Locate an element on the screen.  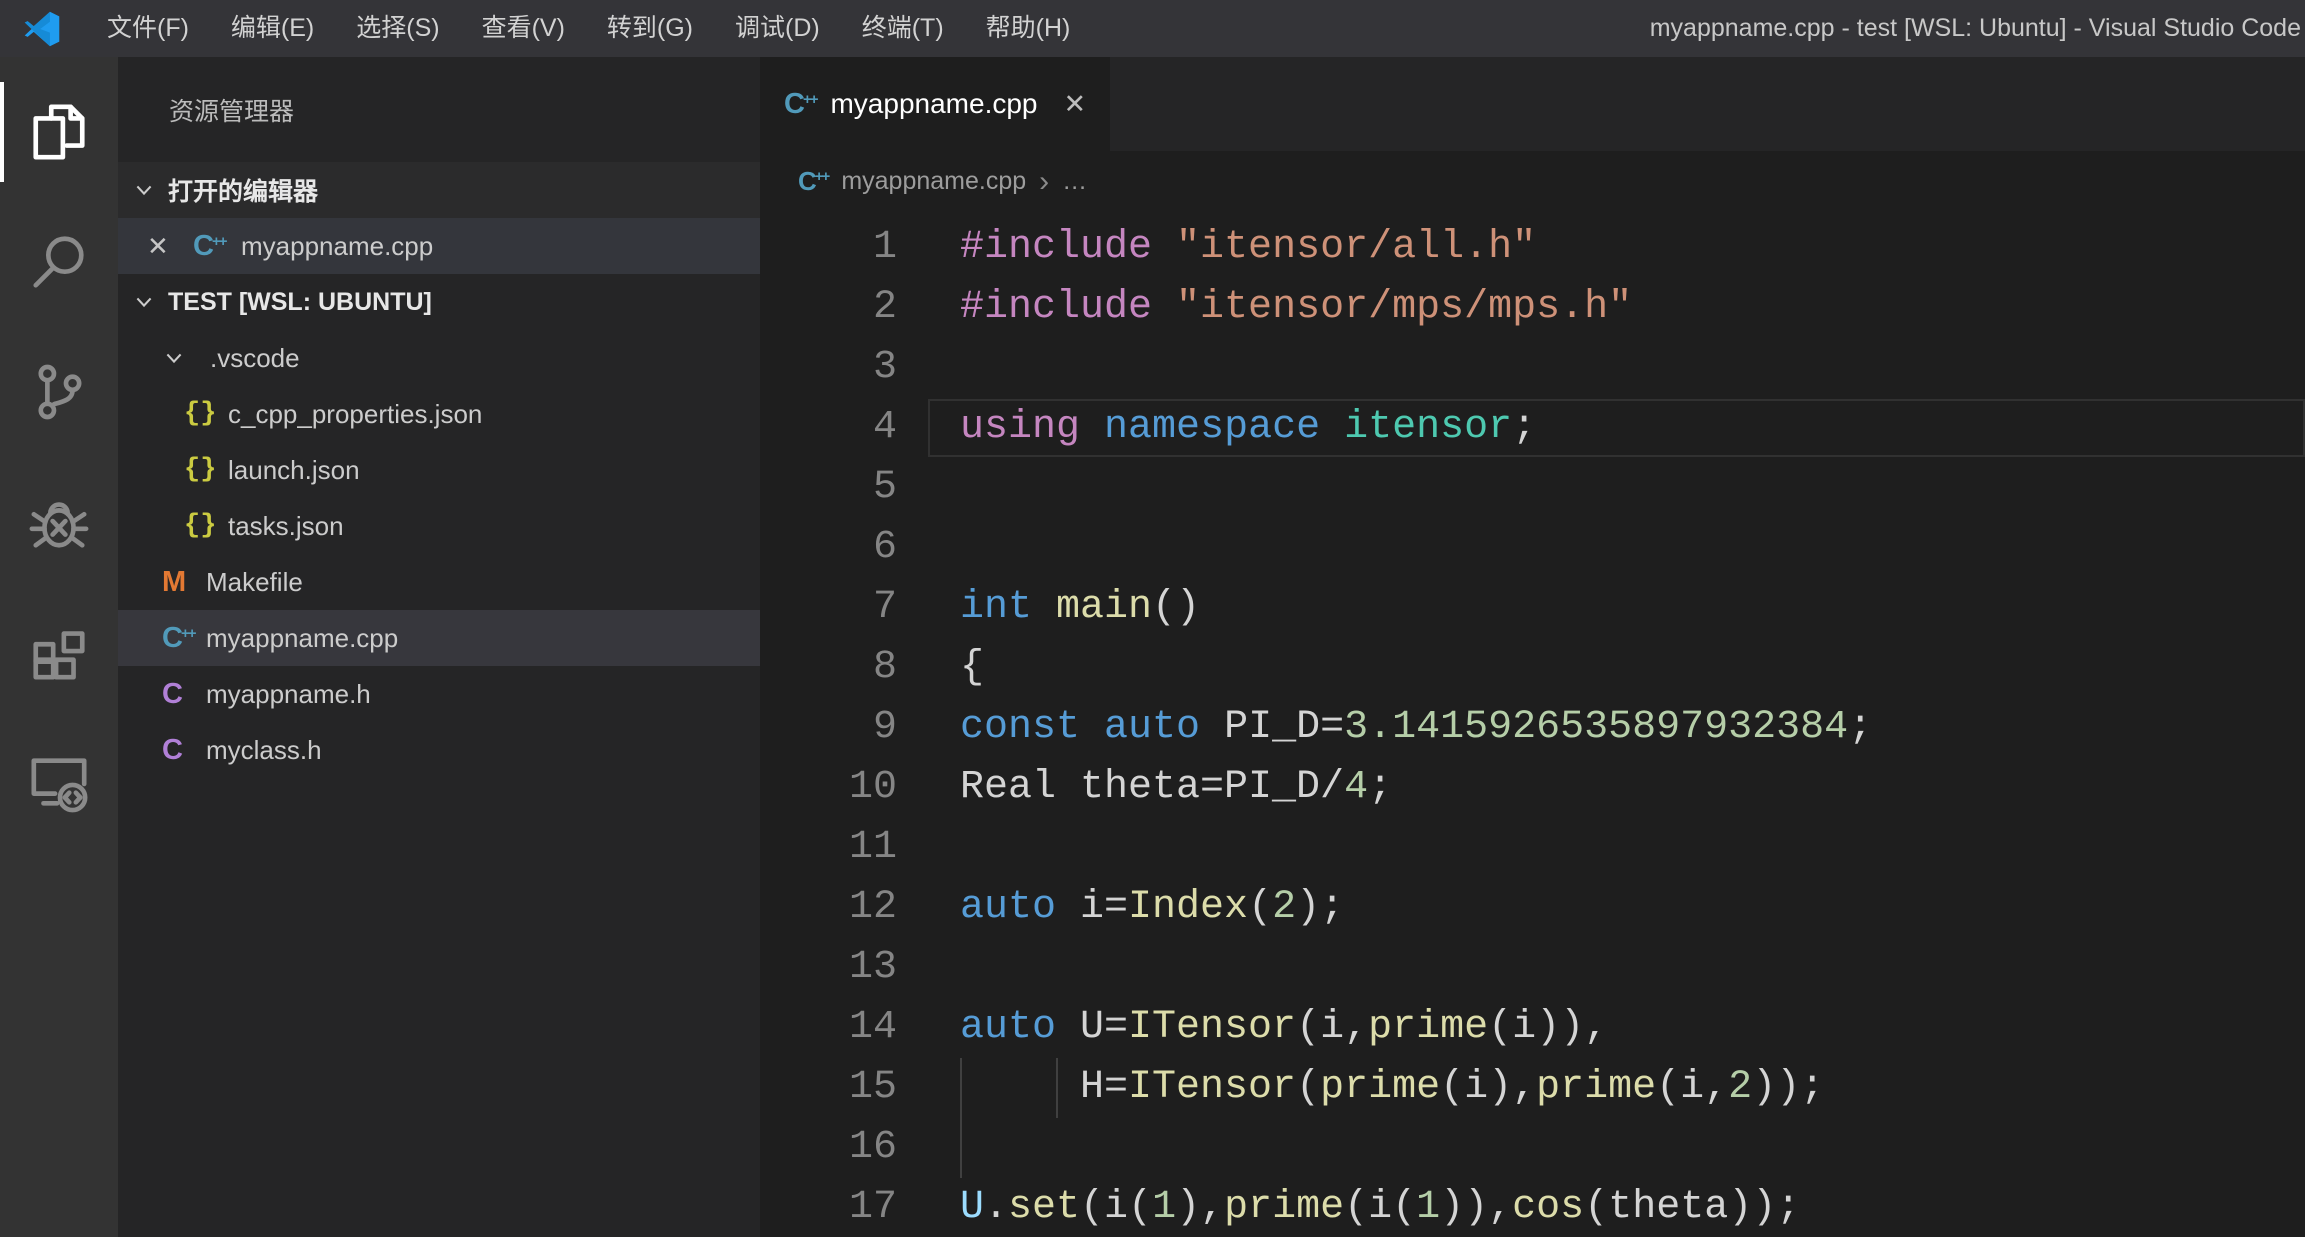
explorer-icon is located at coordinates (59, 132).